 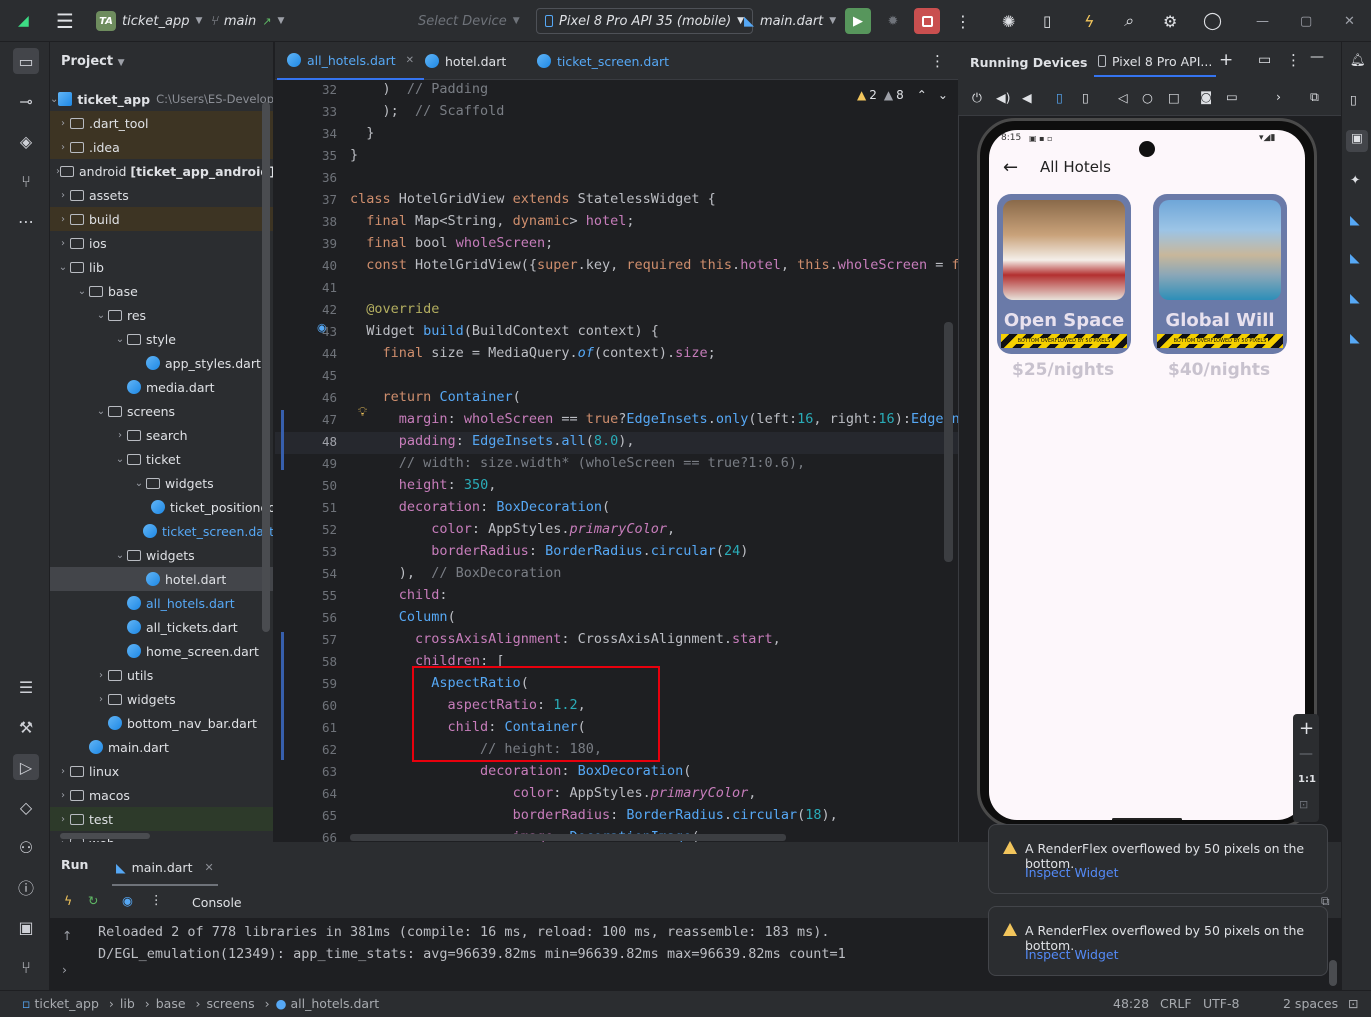 What do you see at coordinates (451, 243) in the screenshot?
I see `code-line: final bool wholeScreen;` at bounding box center [451, 243].